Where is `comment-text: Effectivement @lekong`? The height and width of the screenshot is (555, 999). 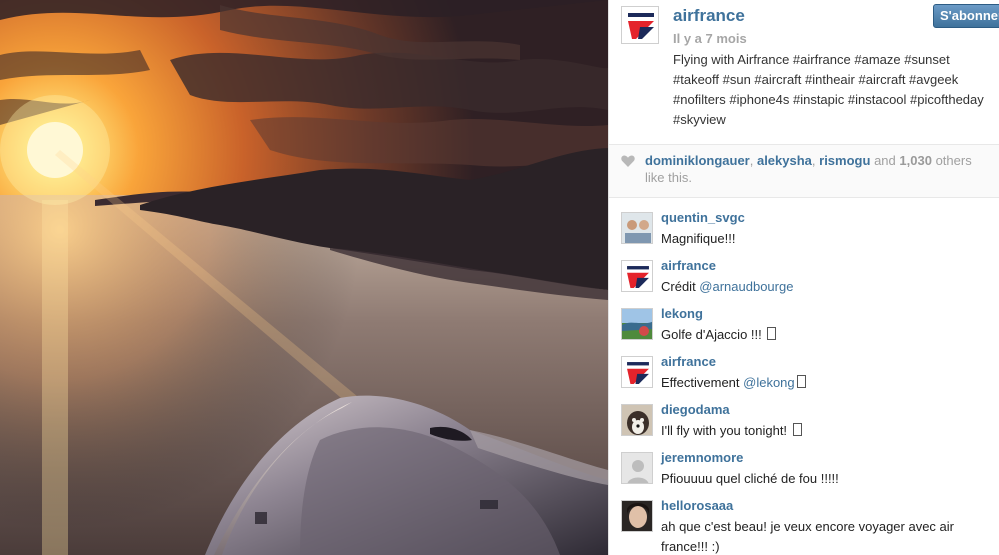
comment-text: Effectivement @lekong is located at coordinates (828, 383).